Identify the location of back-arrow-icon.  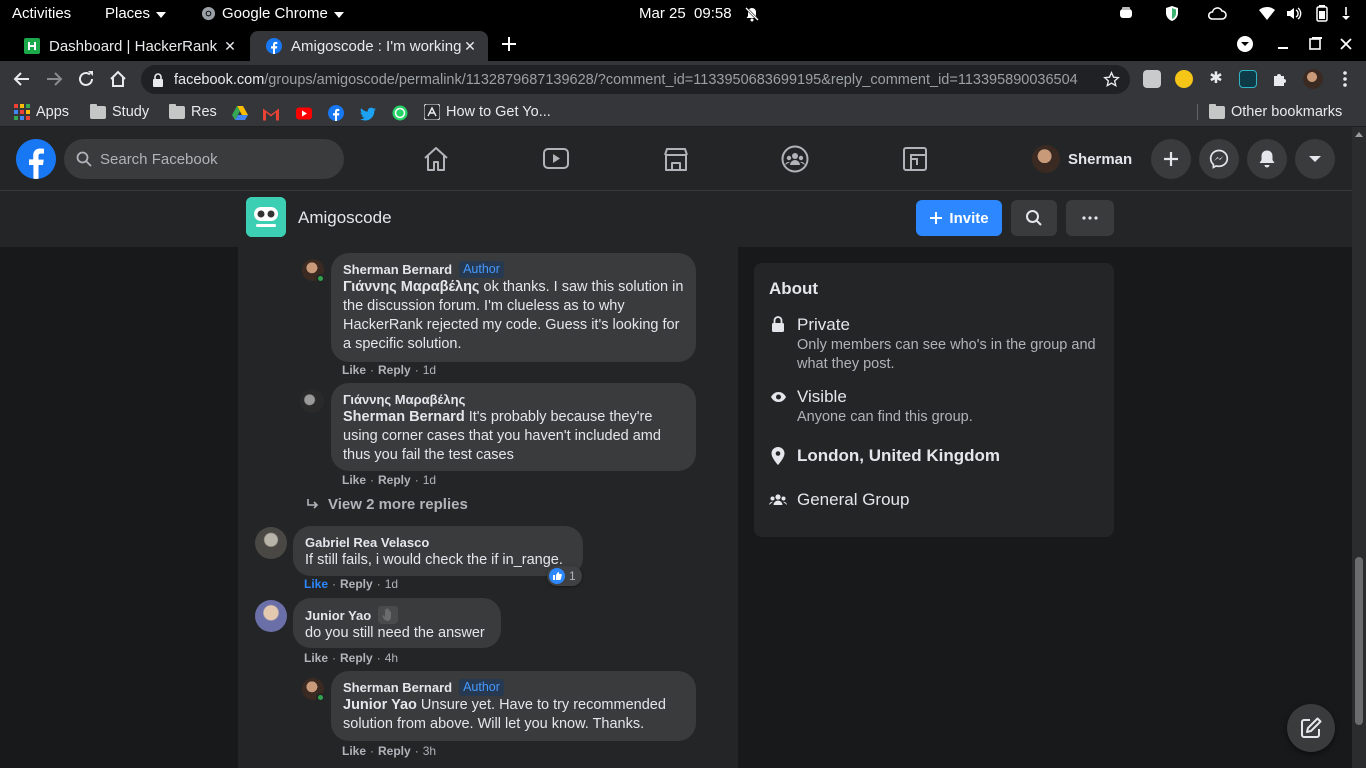
(22, 79).